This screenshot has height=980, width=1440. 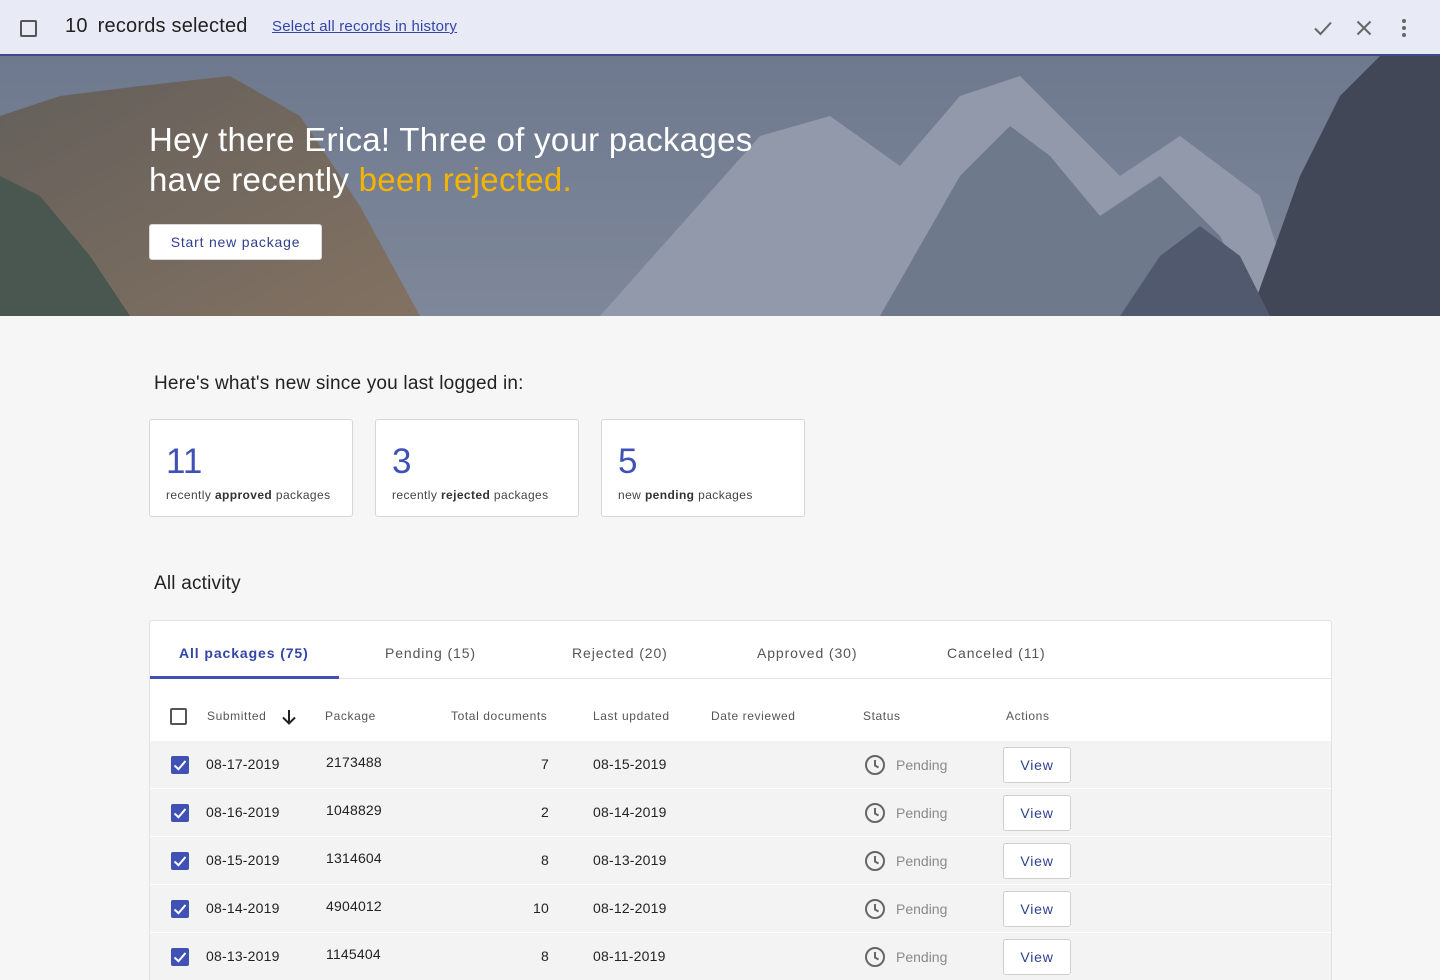 I want to click on table-row: 08-17-2019 2173488 7 08-15-2019 Pending View, so click(x=740, y=765).